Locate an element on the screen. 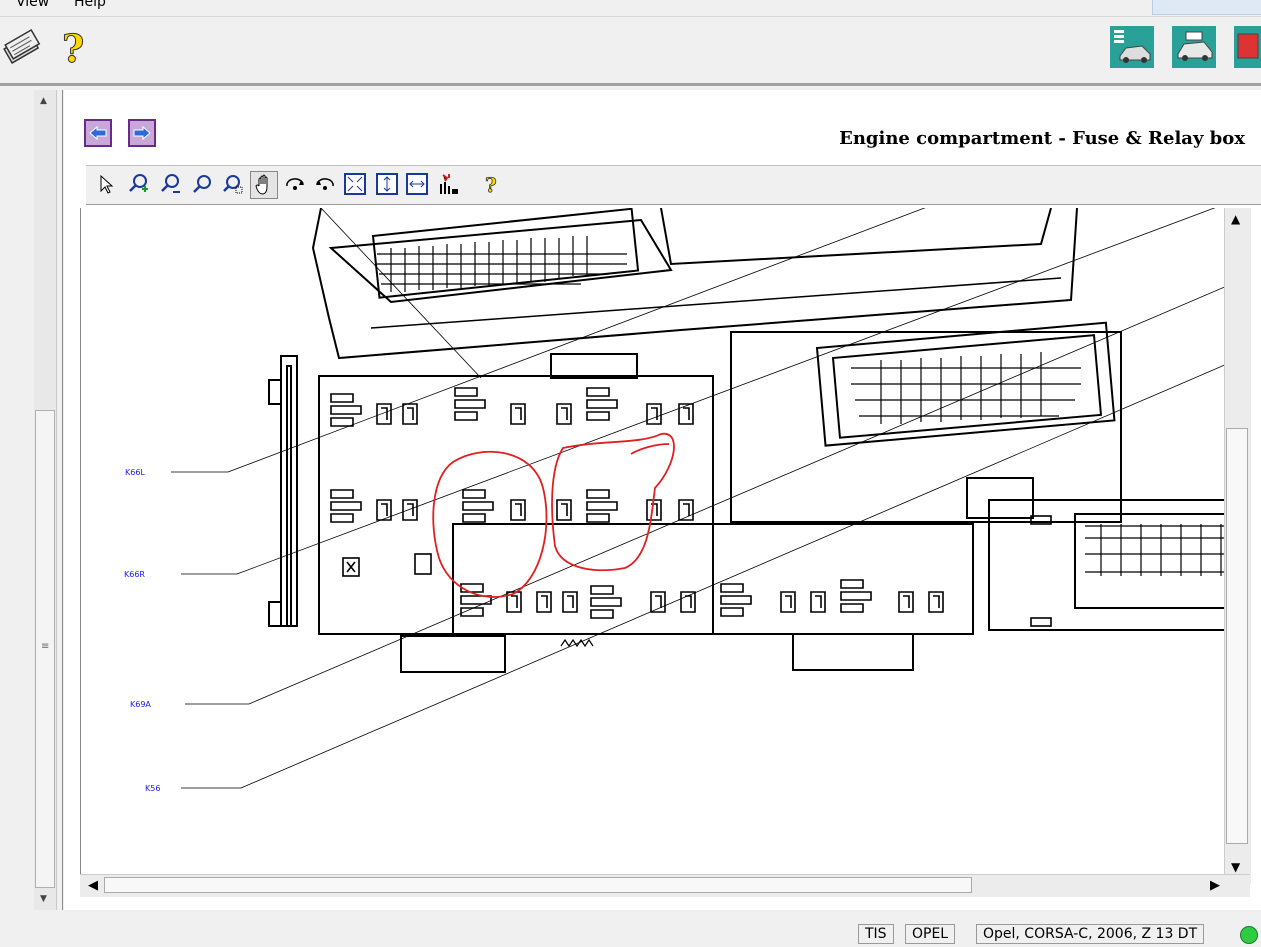  help-icon: ? is located at coordinates (491, 184).